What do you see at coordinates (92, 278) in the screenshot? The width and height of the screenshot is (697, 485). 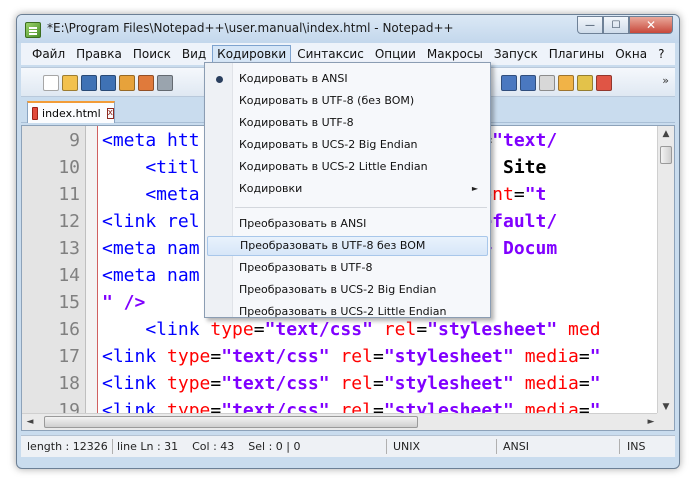 I see `fold-margin` at bounding box center [92, 278].